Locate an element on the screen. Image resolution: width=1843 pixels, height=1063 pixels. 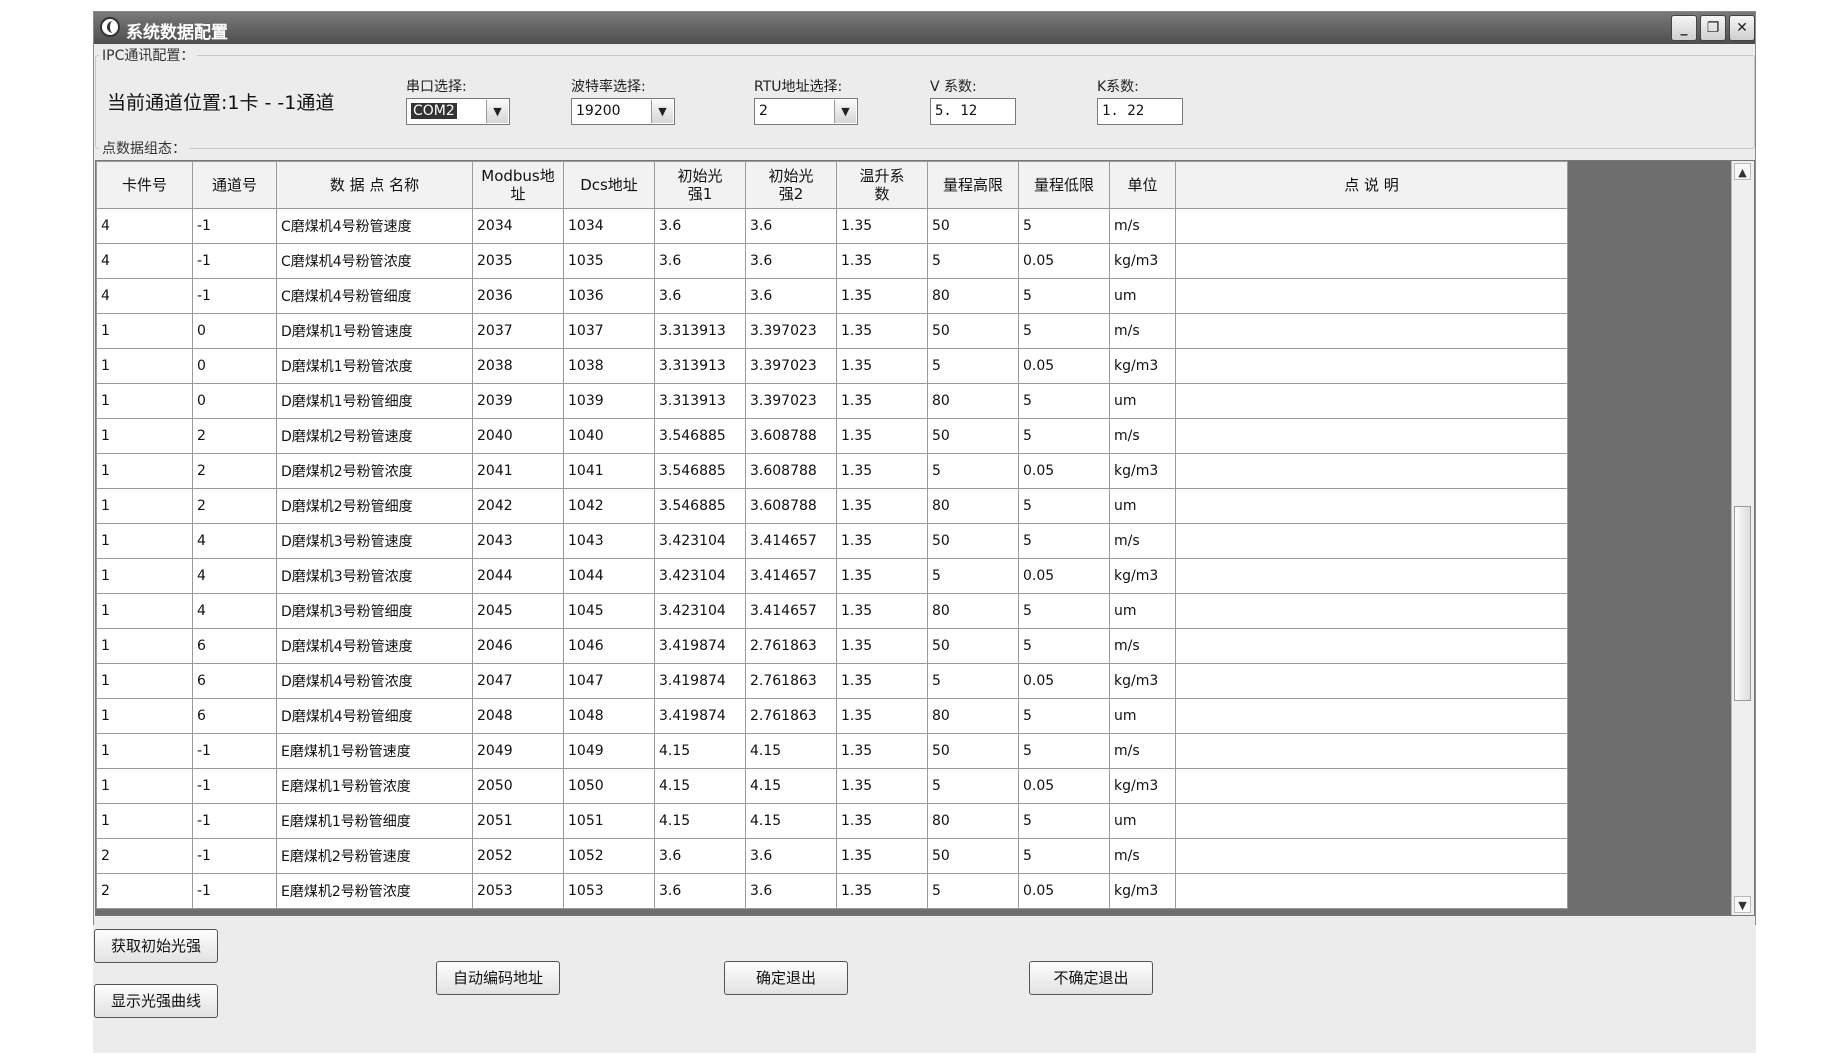
auto-encode-address-button: 自动编码地址 is located at coordinates (498, 978).